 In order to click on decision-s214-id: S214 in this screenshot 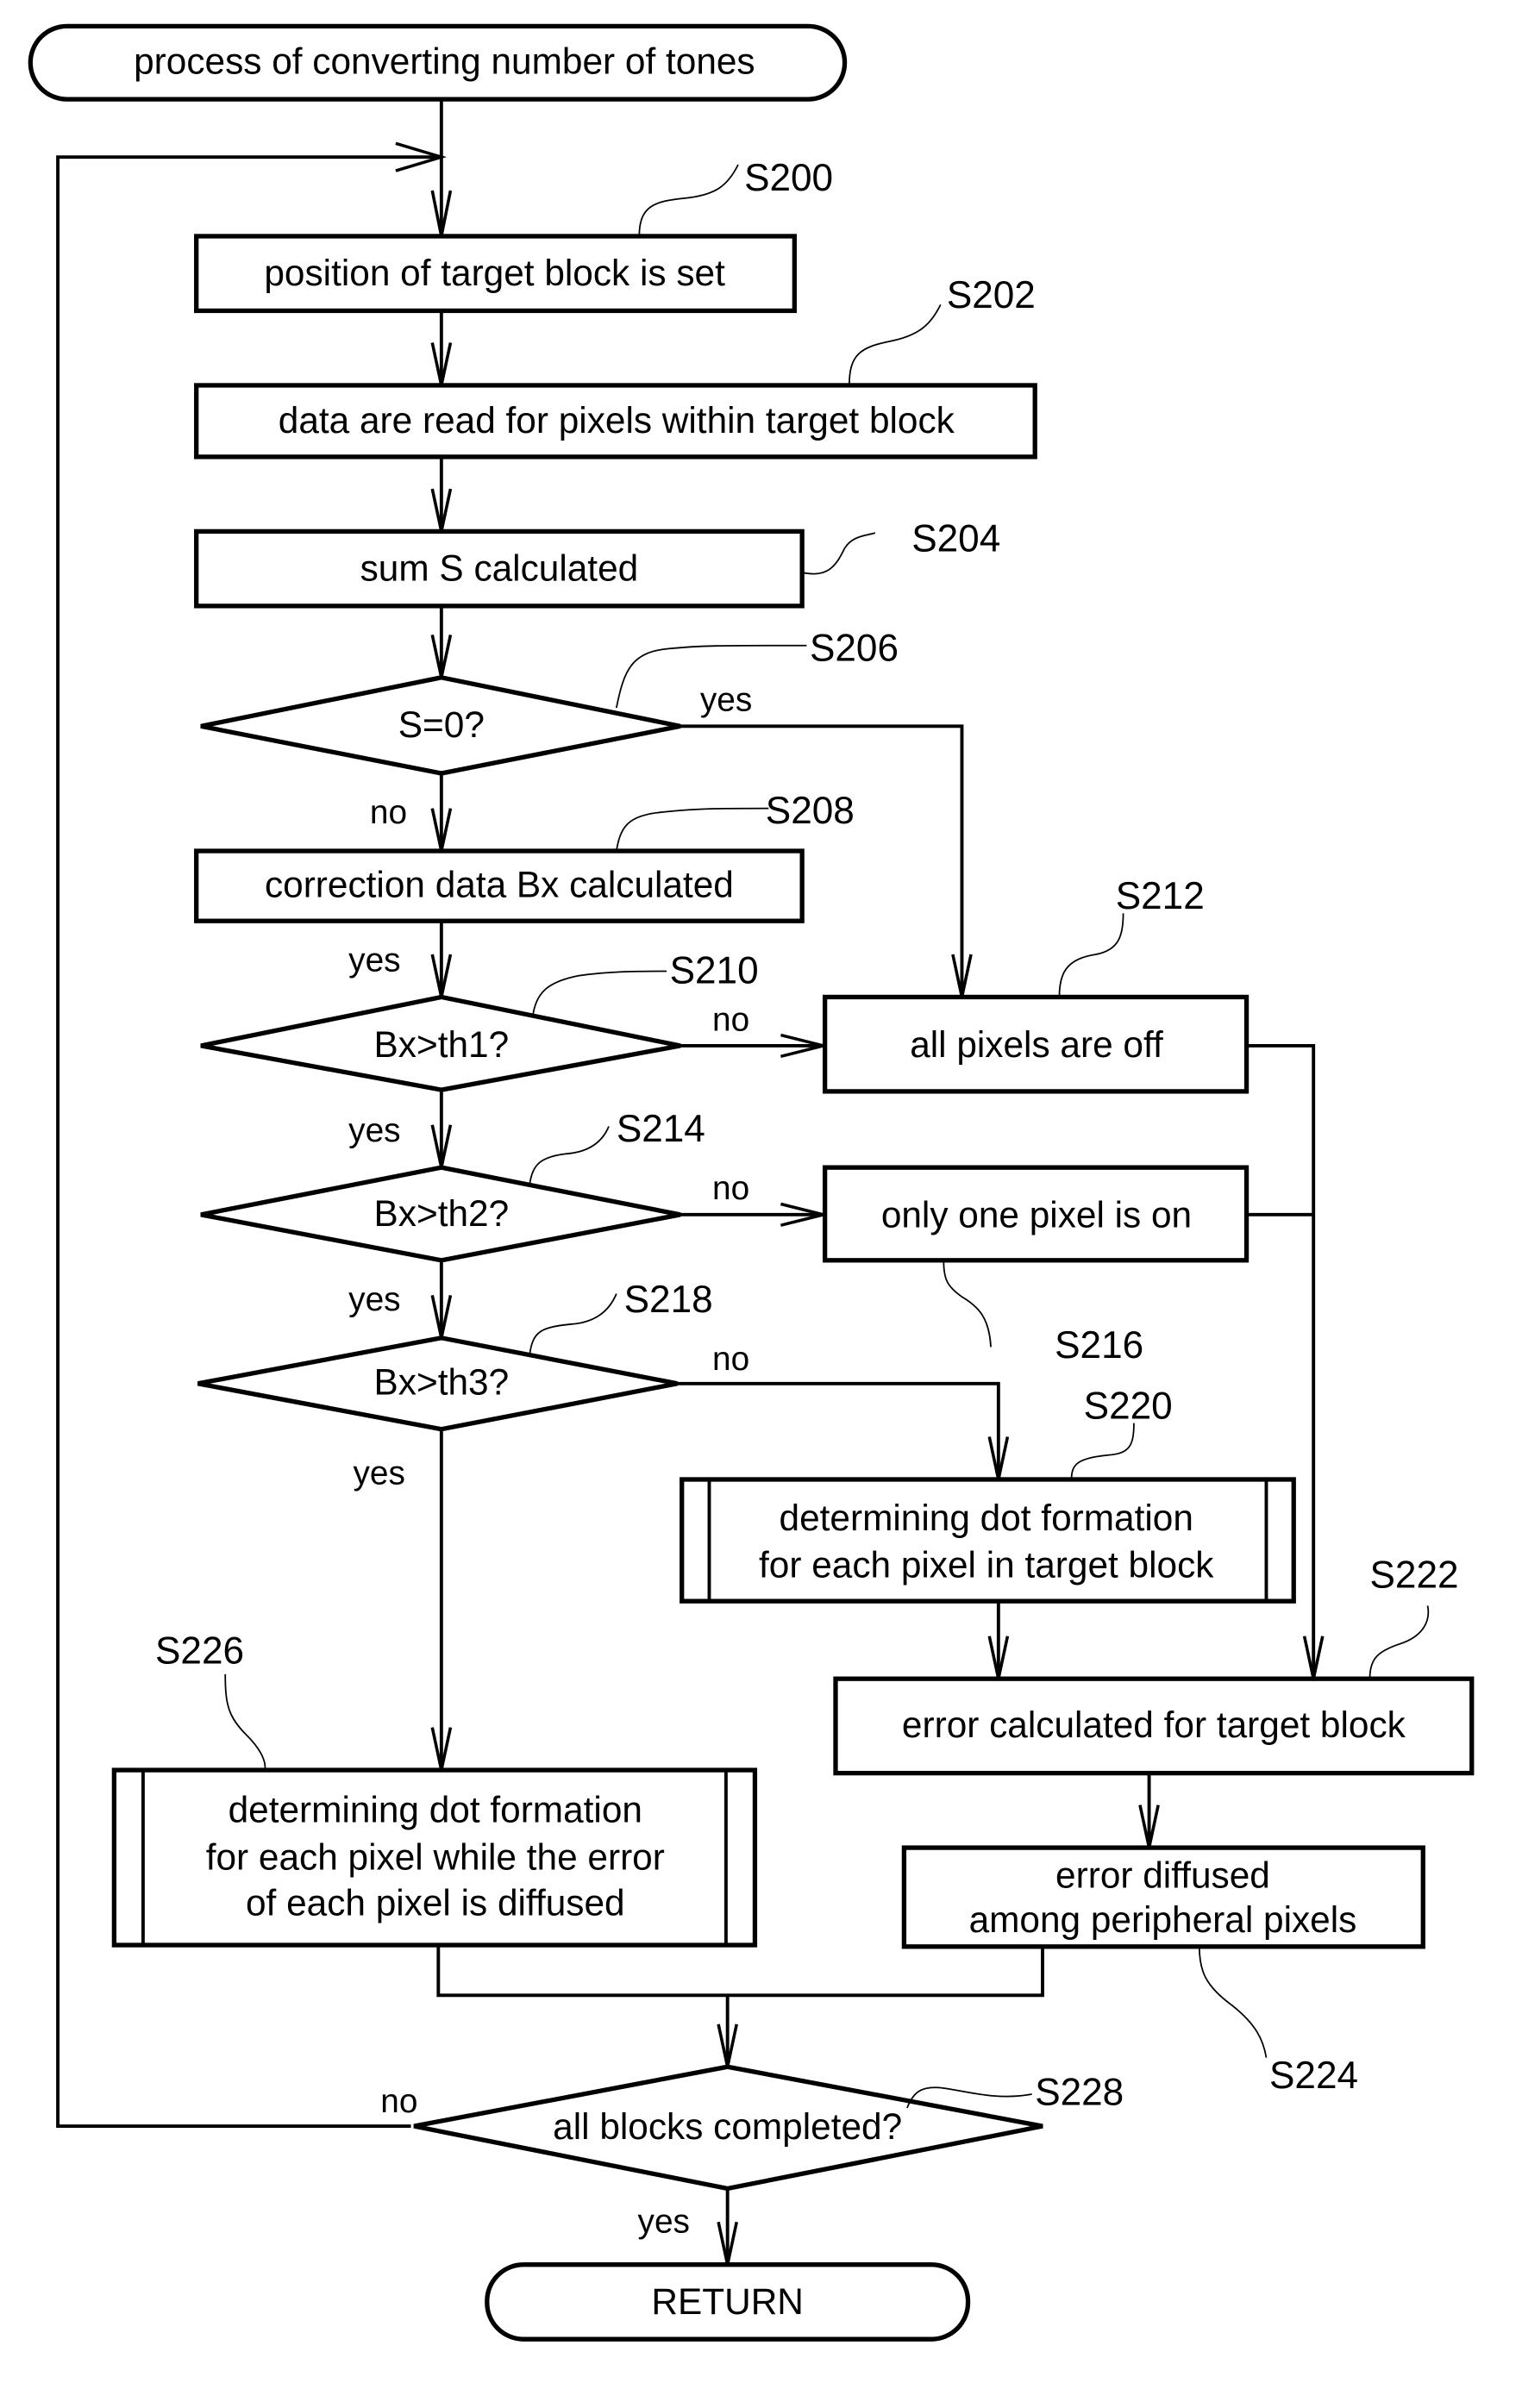, I will do `click(661, 1129)`.